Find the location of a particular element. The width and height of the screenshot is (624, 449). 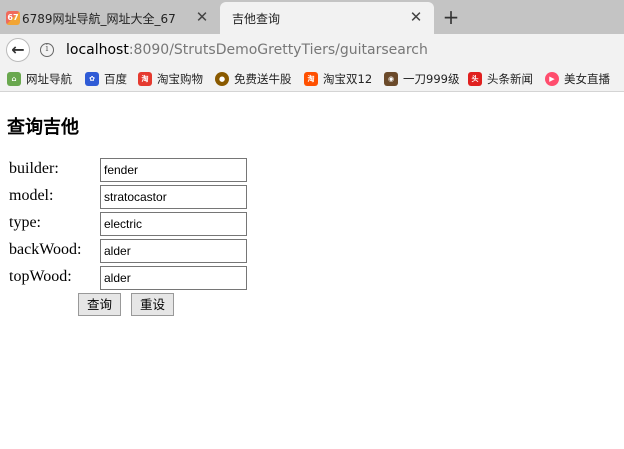

bookmark-label: 头条新闻 is located at coordinates (510, 79).